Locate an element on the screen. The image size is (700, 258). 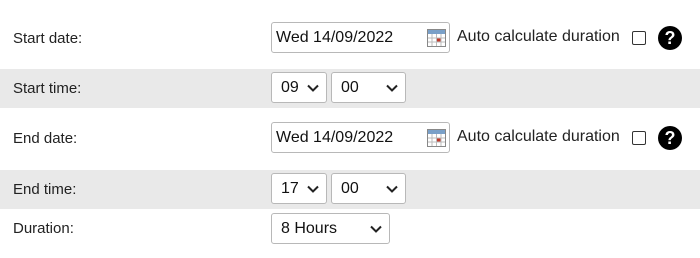
start-date-input: Wed 14/09/2022 is located at coordinates (360, 37).